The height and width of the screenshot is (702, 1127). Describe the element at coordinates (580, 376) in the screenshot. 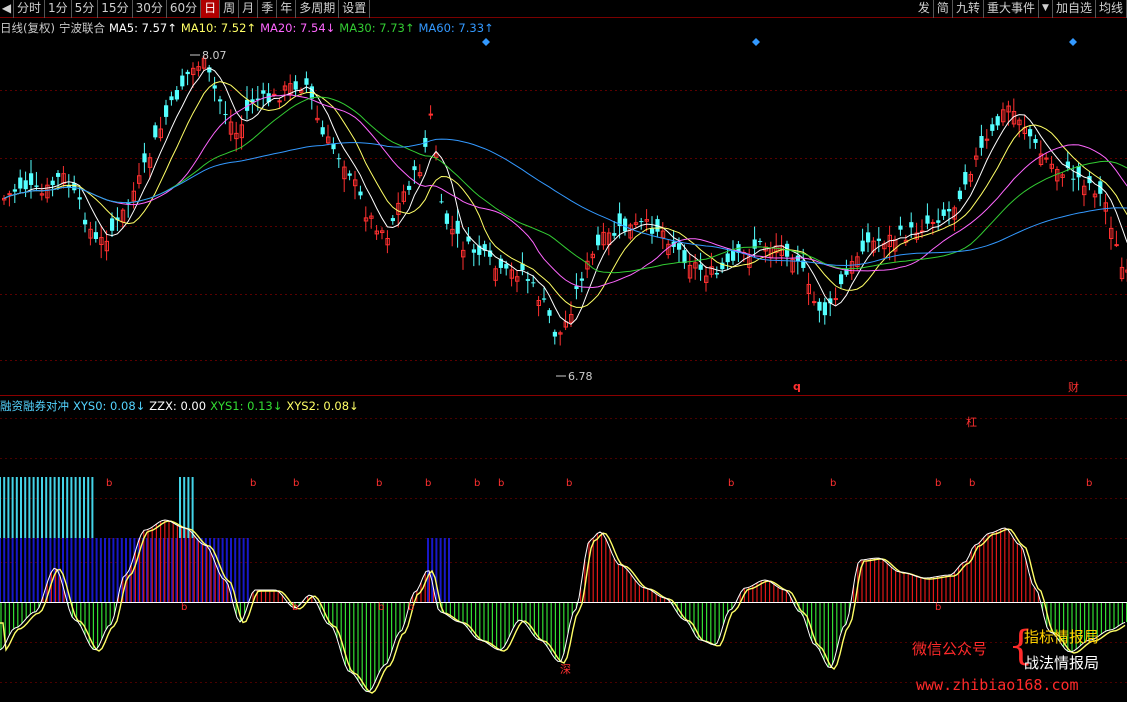

I see `low-price-label: 6.78` at that location.